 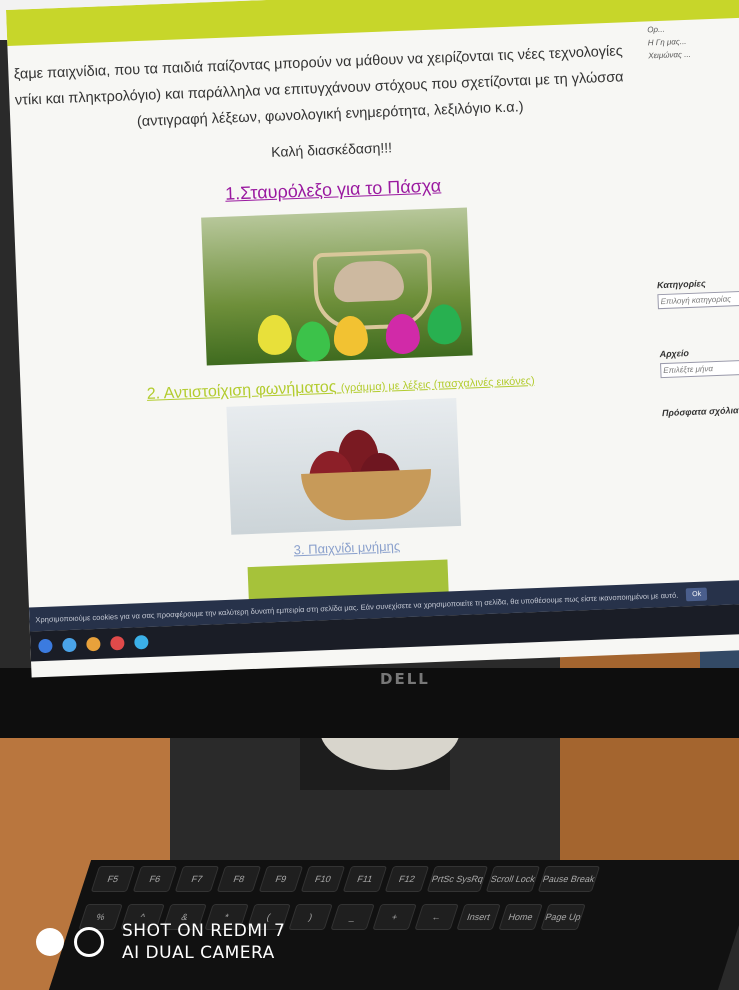 I want to click on browser-icon, so click(x=69, y=645).